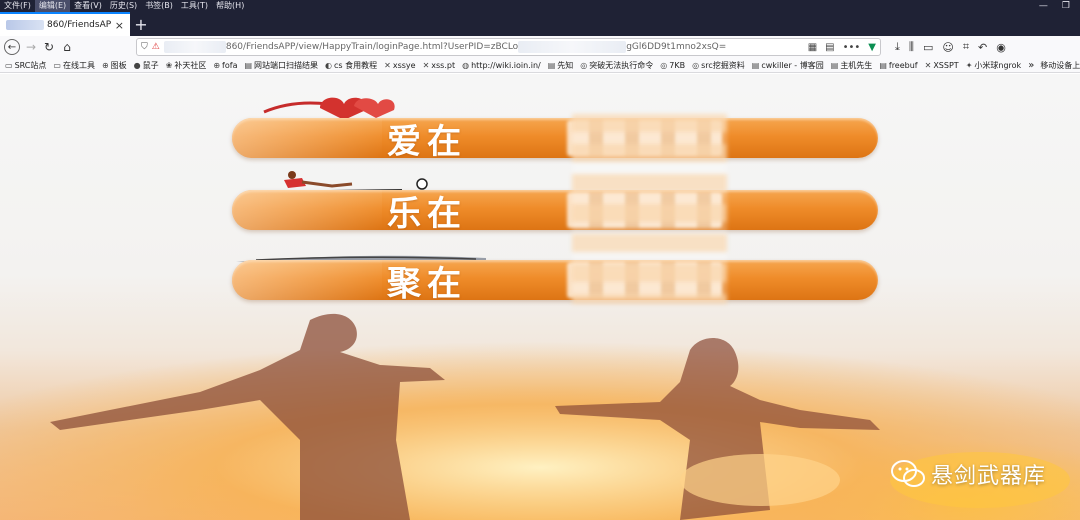 The height and width of the screenshot is (520, 1080). Describe the element at coordinates (144, 47) in the screenshot. I see `shield-icon: ⛉` at that location.